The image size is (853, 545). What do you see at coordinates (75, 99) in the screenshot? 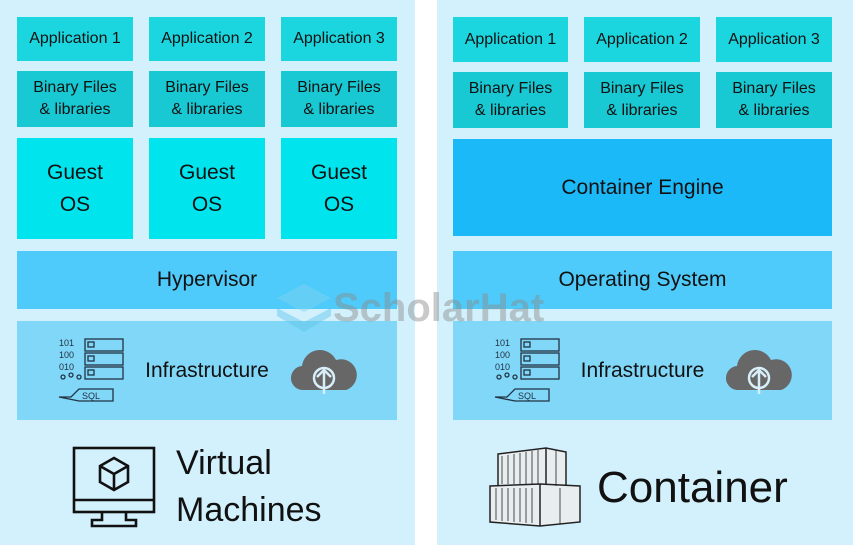
I see `vm-binaries-1: Binary Files & libraries` at bounding box center [75, 99].